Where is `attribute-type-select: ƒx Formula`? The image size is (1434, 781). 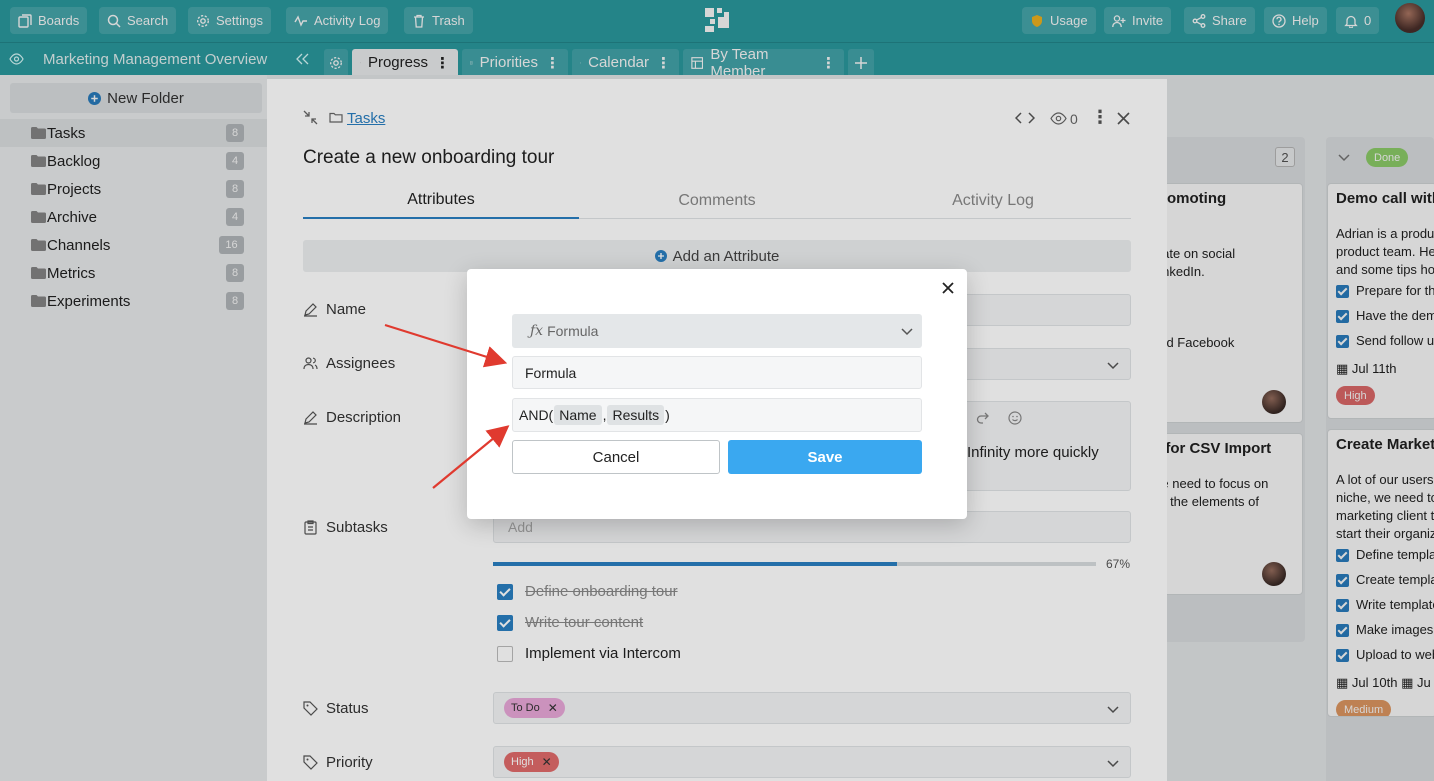
attribute-type-select: ƒx Formula is located at coordinates (717, 331).